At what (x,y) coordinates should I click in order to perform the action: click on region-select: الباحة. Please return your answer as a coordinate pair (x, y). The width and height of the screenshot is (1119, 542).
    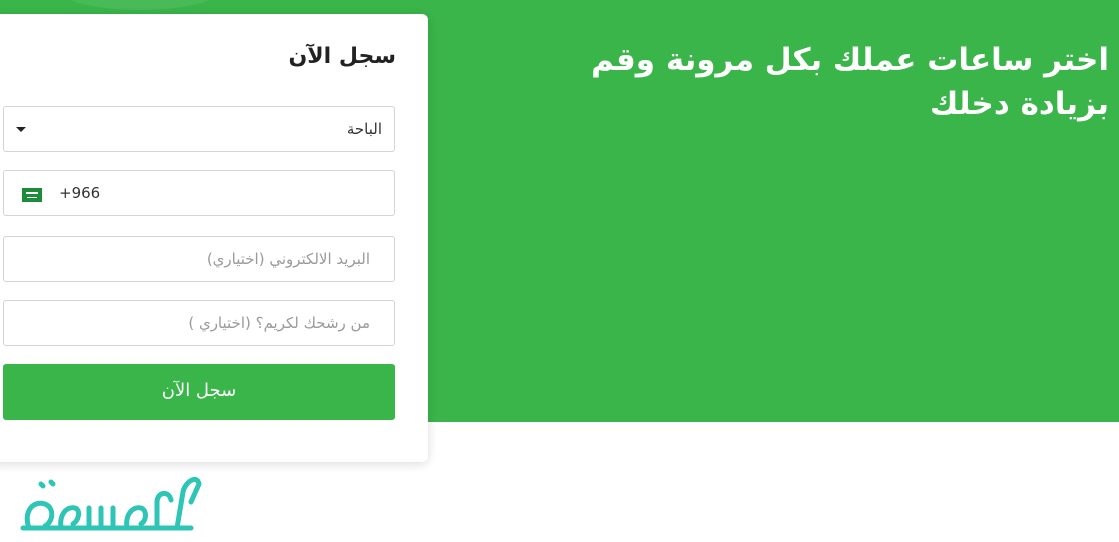
    Looking at the image, I should click on (199, 129).